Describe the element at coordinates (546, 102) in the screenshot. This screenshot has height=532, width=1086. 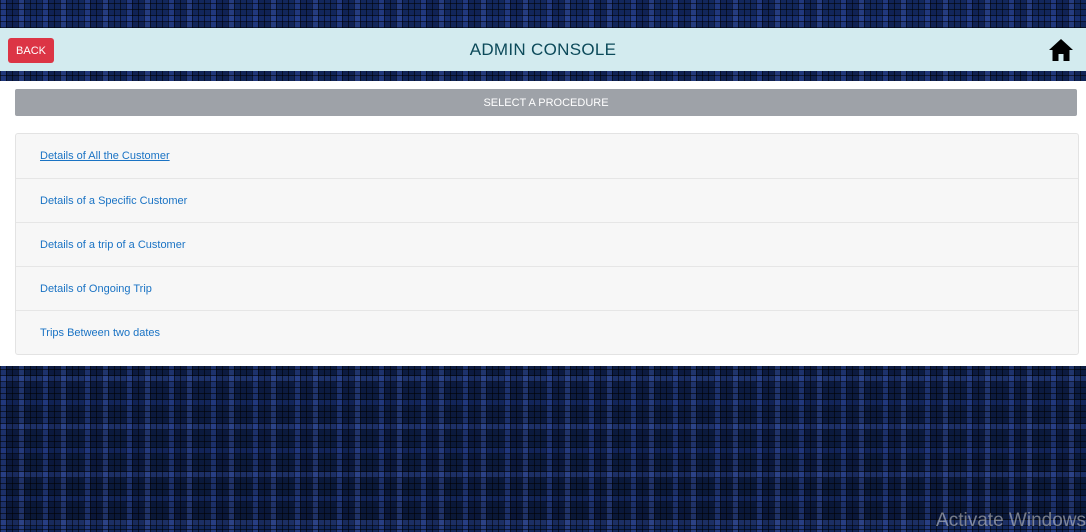
I see `procedure-header: SELECT A PROCEDURE` at that location.